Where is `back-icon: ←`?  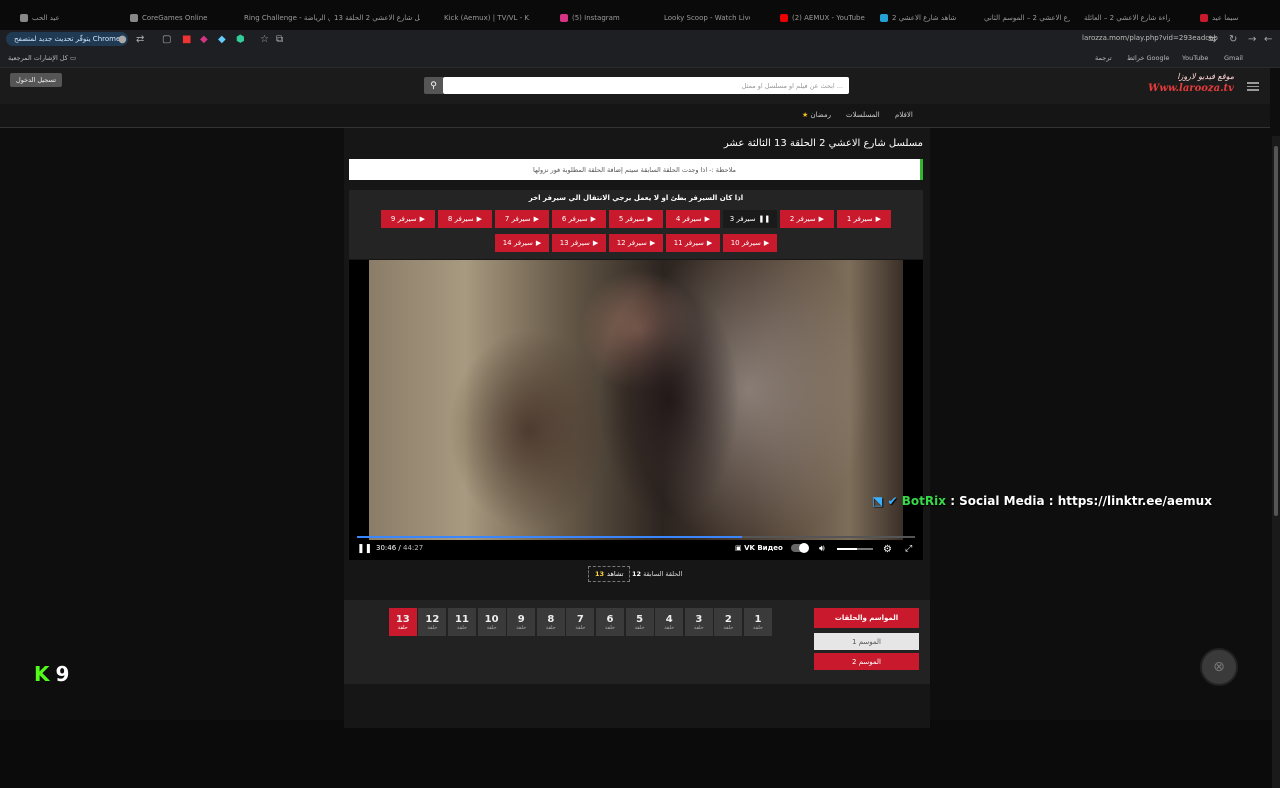 back-icon: ← is located at coordinates (1268, 39).